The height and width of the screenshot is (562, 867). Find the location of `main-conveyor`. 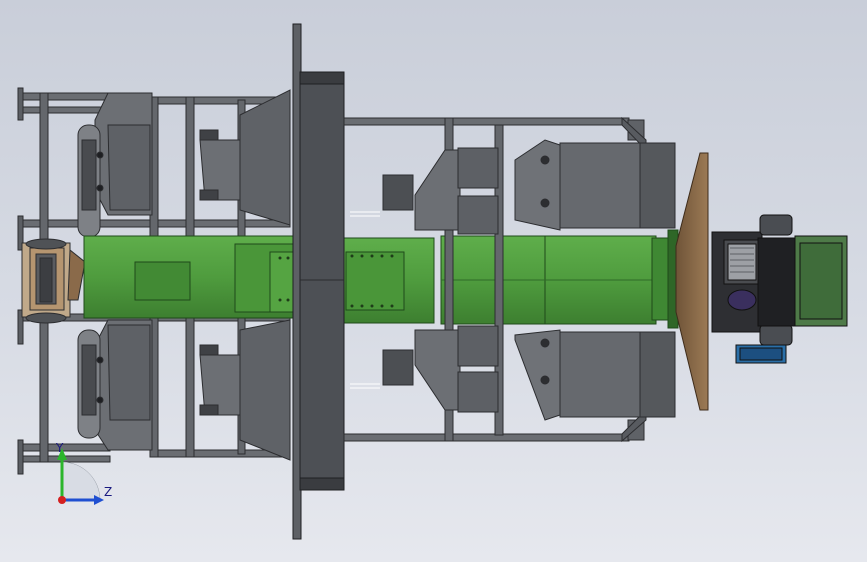

main-conveyor is located at coordinates (381, 279).